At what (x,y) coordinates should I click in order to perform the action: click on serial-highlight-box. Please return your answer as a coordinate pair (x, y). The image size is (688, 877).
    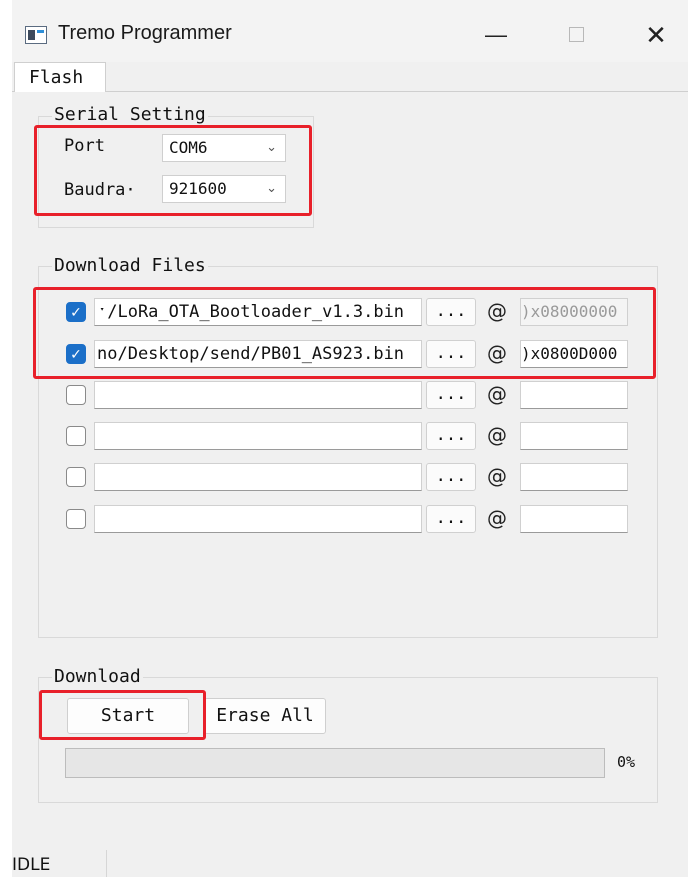
    Looking at the image, I should click on (173, 170).